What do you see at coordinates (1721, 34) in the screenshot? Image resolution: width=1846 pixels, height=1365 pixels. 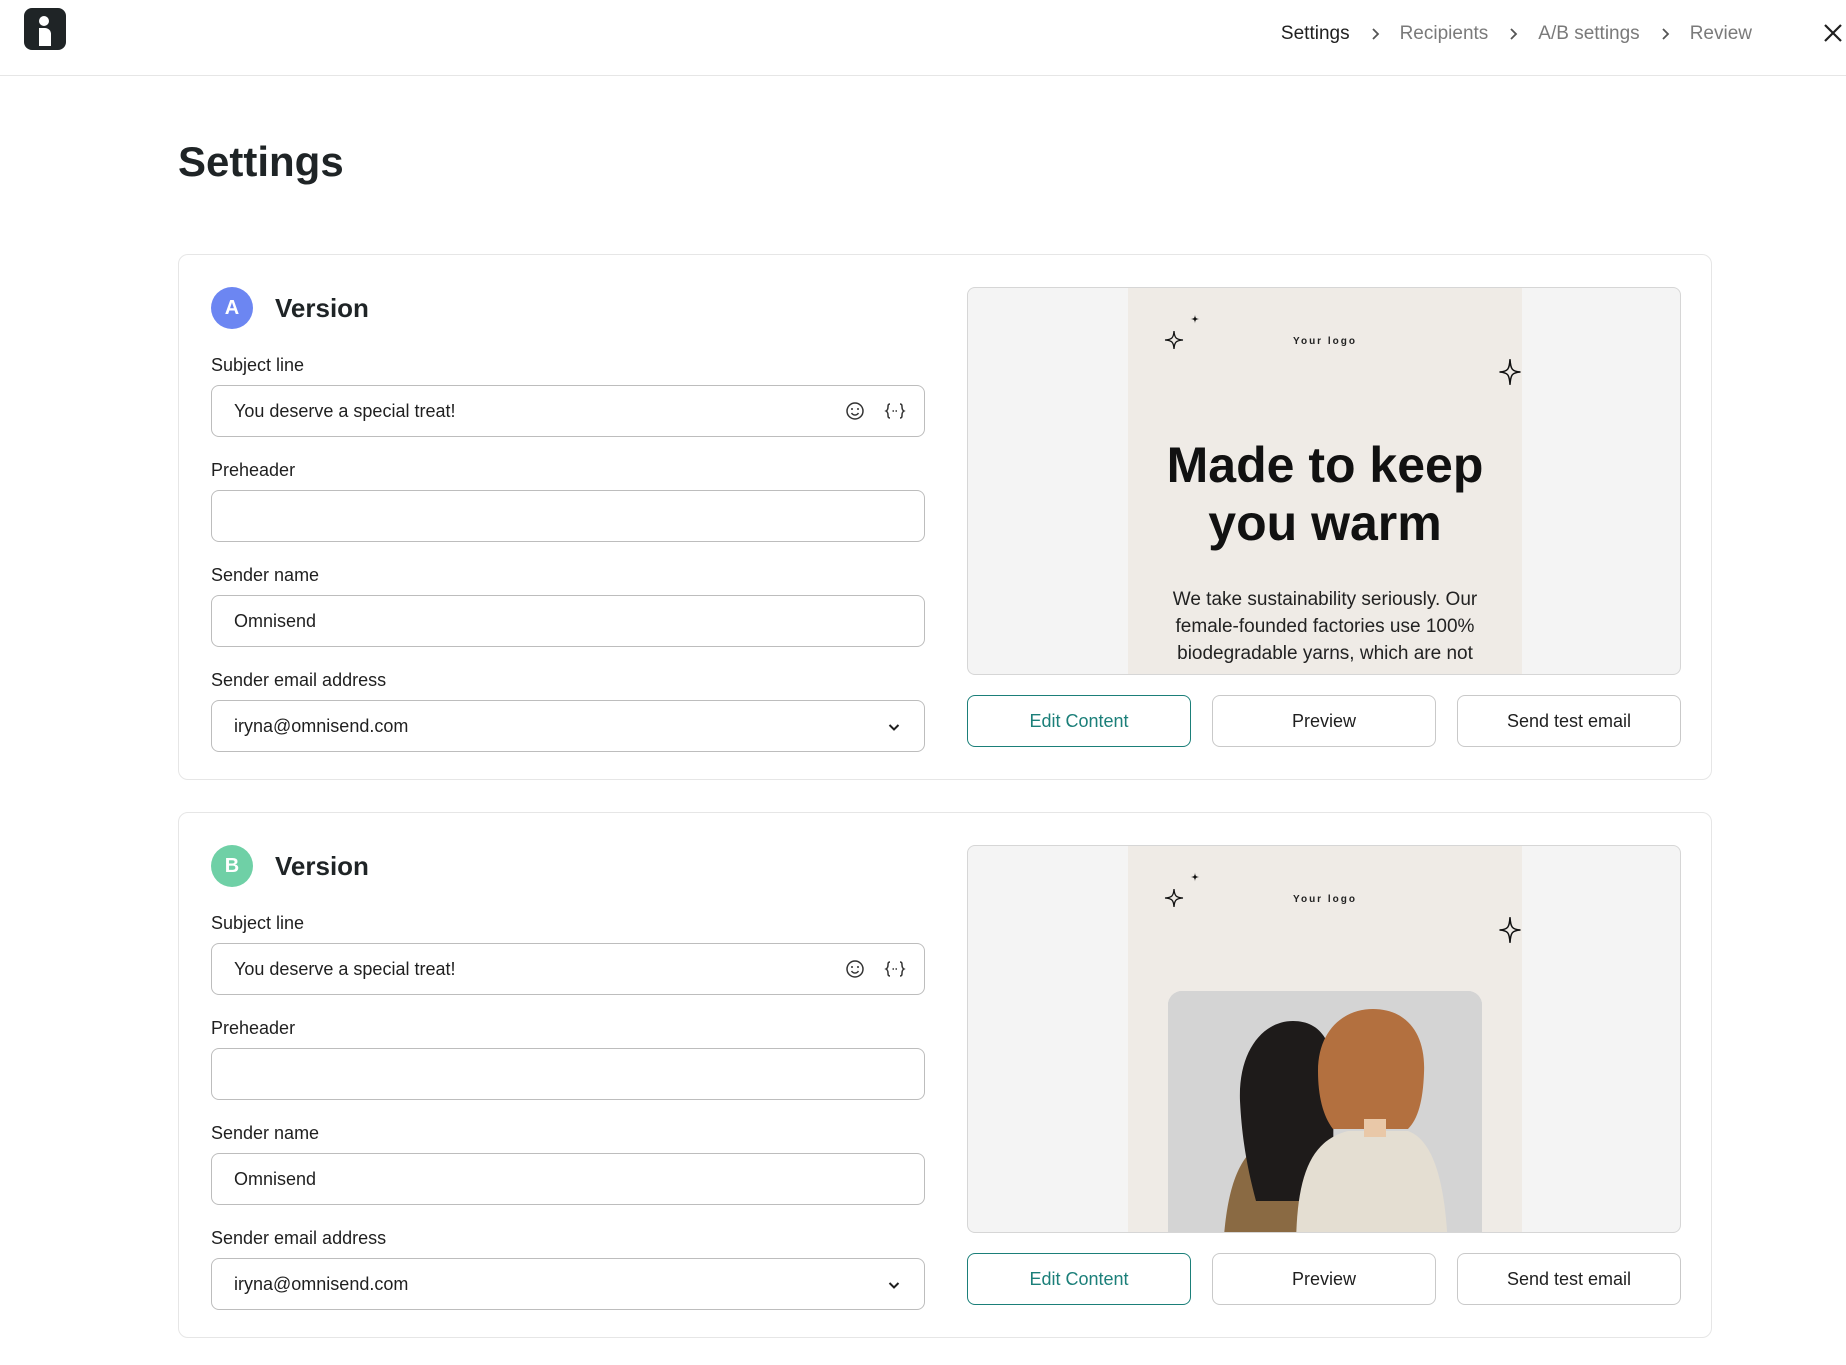 I see `breadcrumb-step-review: Review` at bounding box center [1721, 34].